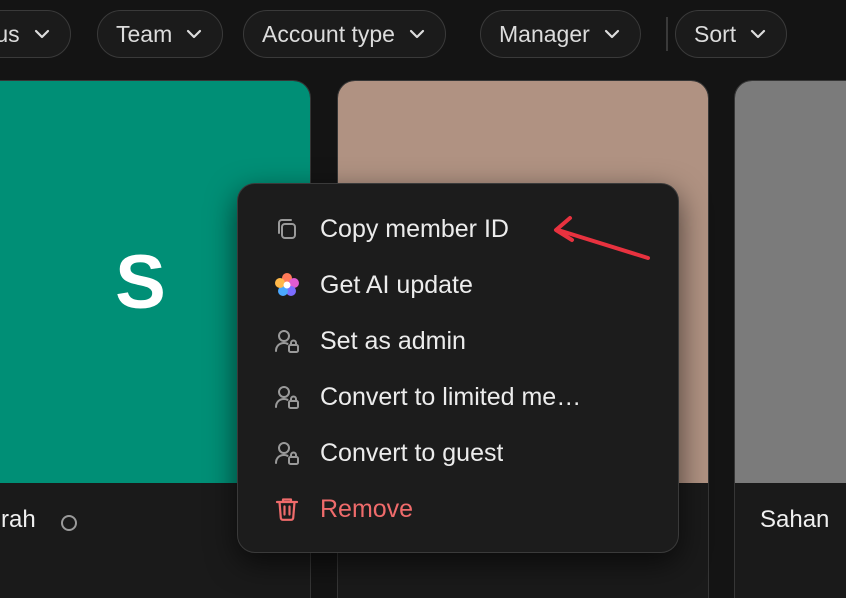  I want to click on sort-label: Sort, so click(715, 33).